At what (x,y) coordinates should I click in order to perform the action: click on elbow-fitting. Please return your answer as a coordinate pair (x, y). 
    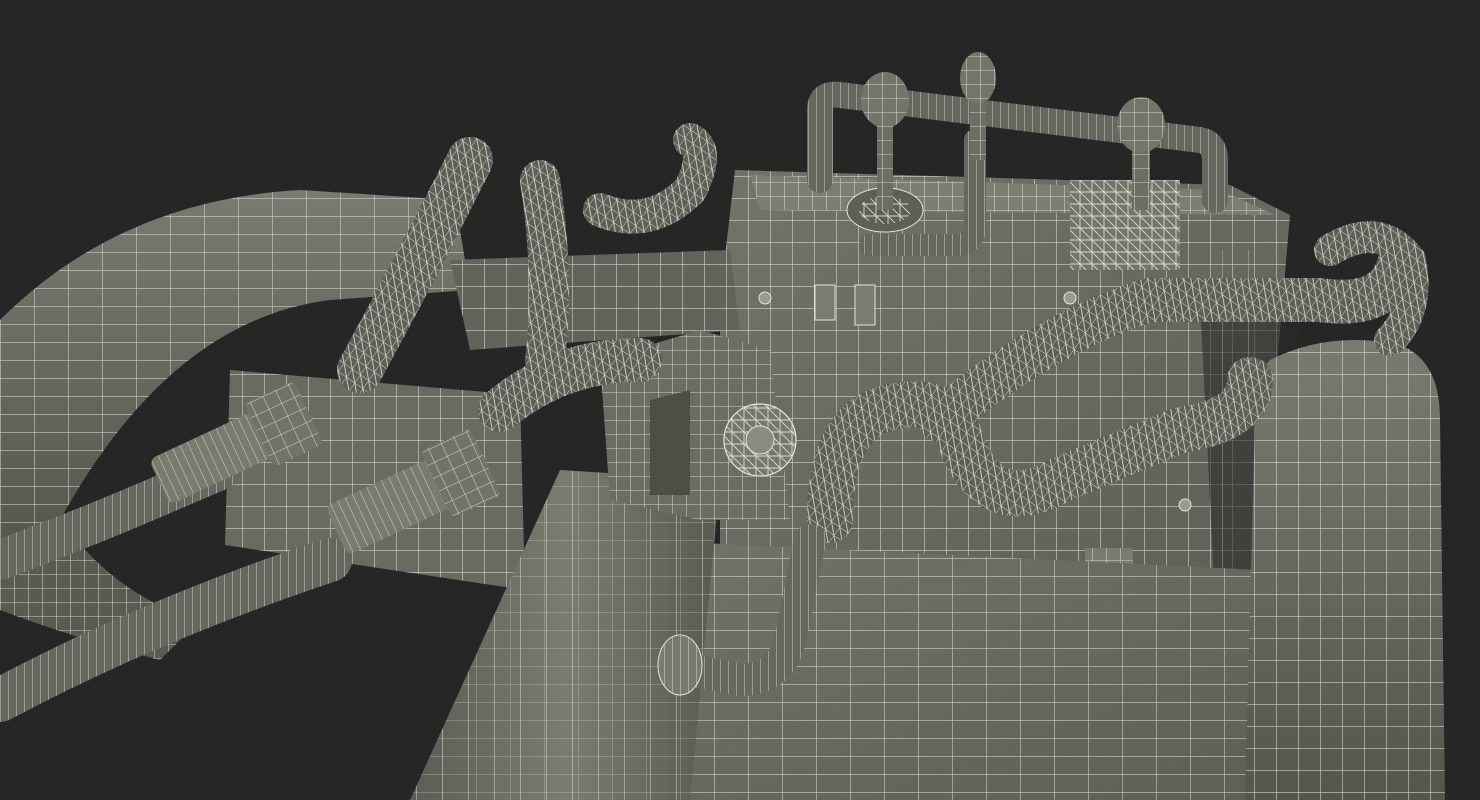
    Looking at the image, I should click on (680, 665).